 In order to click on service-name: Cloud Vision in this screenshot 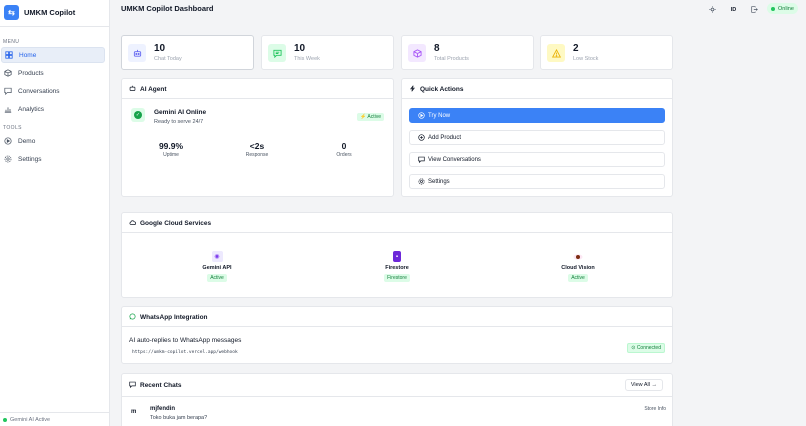, I will do `click(578, 268)`.